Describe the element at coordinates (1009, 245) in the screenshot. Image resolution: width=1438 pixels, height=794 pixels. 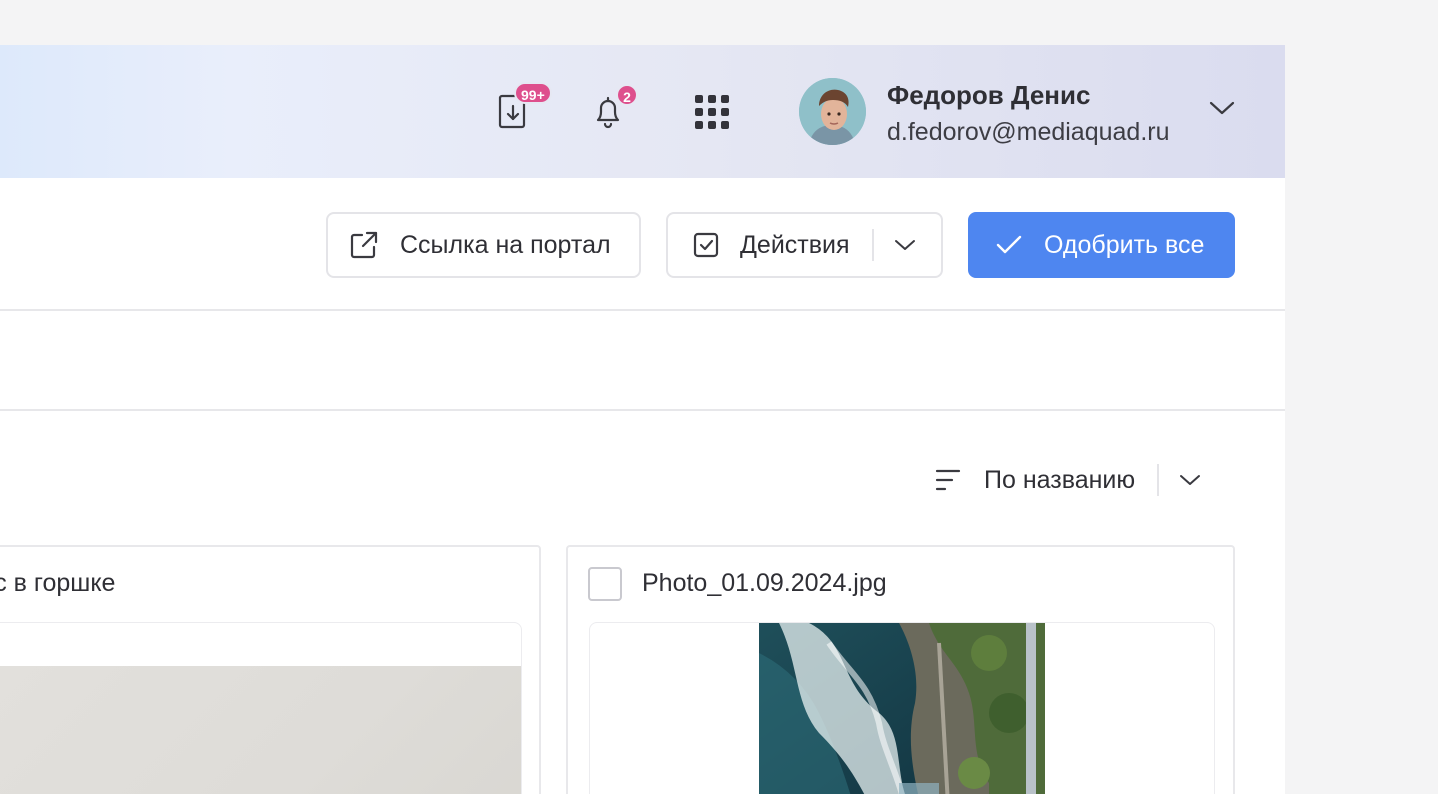
I see `check-icon` at that location.